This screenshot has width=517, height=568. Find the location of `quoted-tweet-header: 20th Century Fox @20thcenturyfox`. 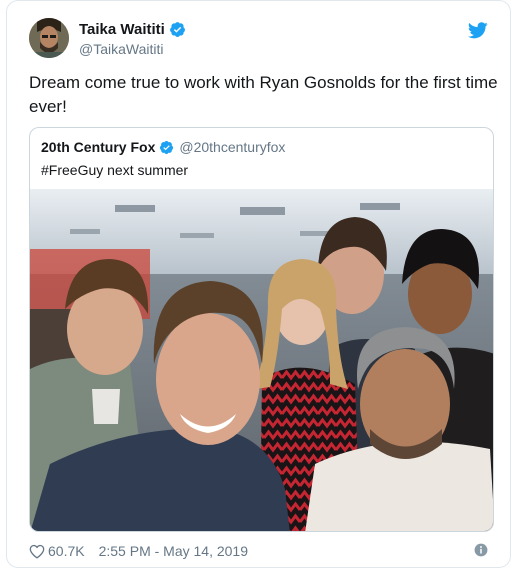

quoted-tweet-header: 20th Century Fox @20thcenturyfox is located at coordinates (163, 147).